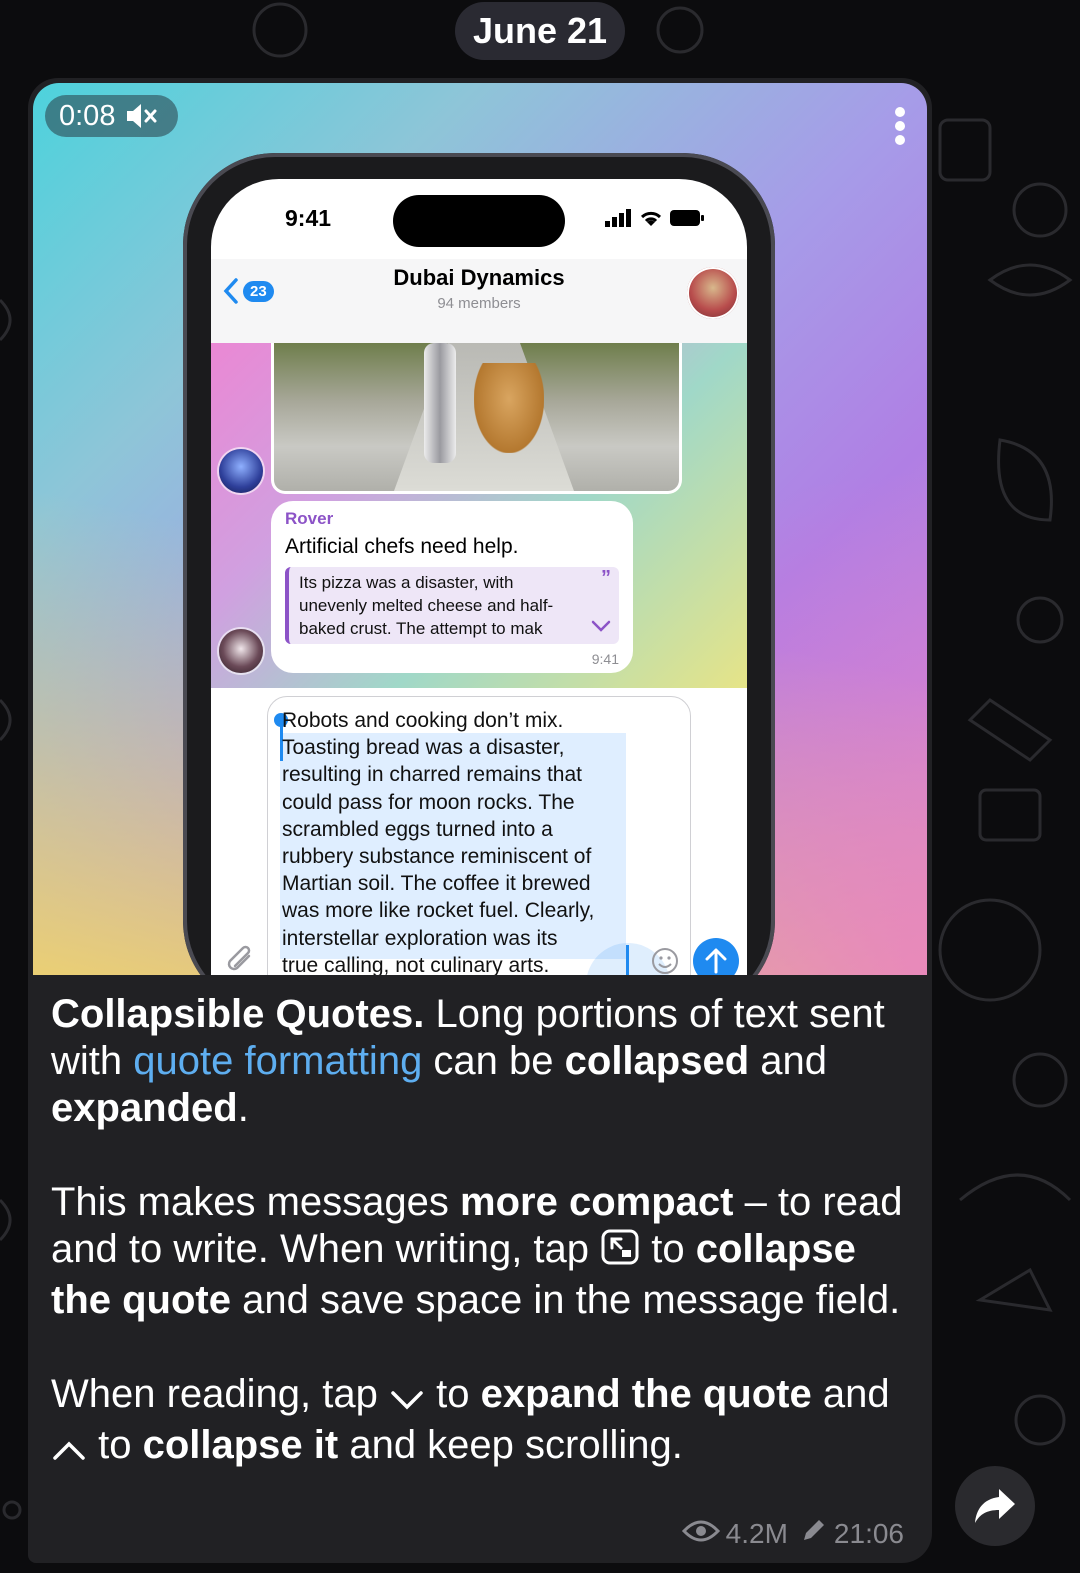 The width and height of the screenshot is (1080, 1573). I want to click on chat-header: 23 Dubai Dynamics 94 members, so click(479, 301).